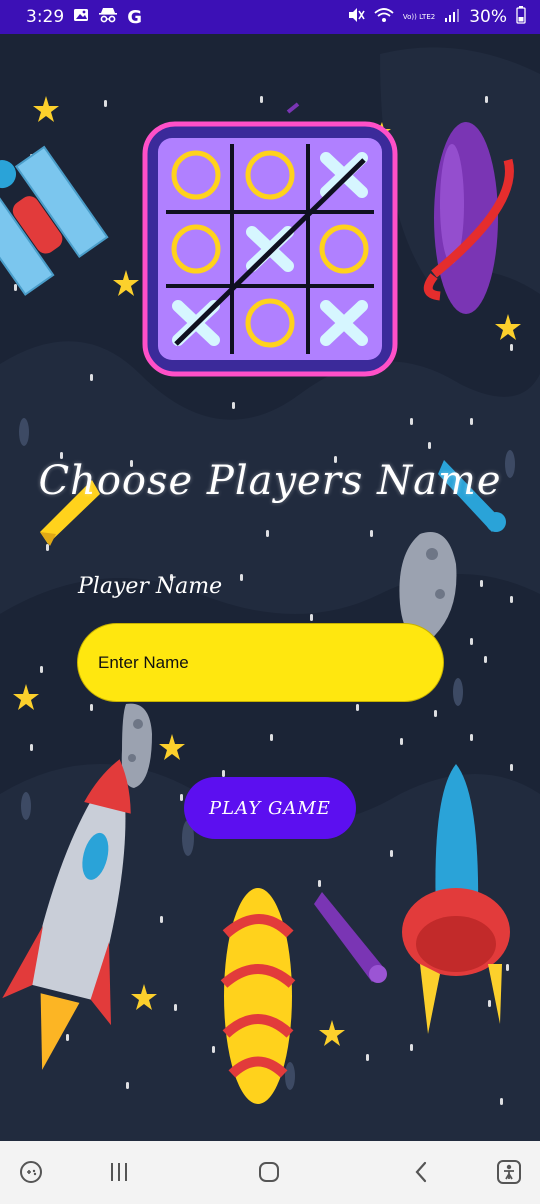 Image resolution: width=540 pixels, height=1204 pixels. I want to click on battery-icon, so click(521, 17).